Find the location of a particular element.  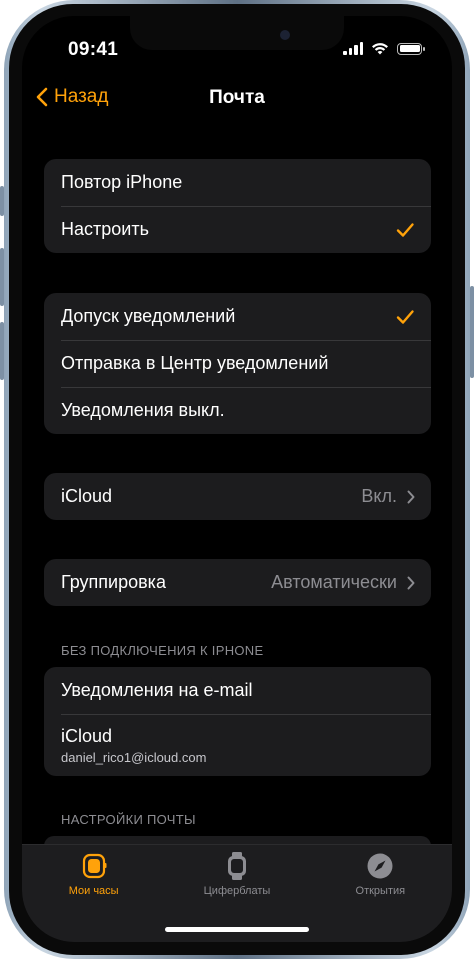

status-time: 09:41 is located at coordinates (93, 49).